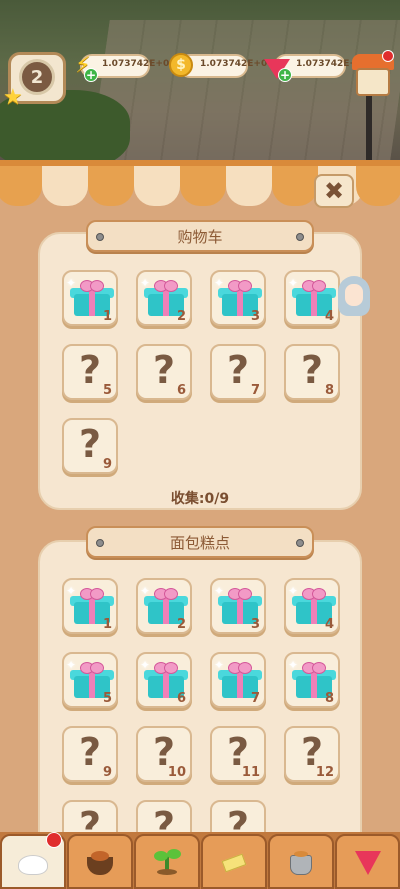  I want to click on collection-slot: ? 8, so click(312, 372).